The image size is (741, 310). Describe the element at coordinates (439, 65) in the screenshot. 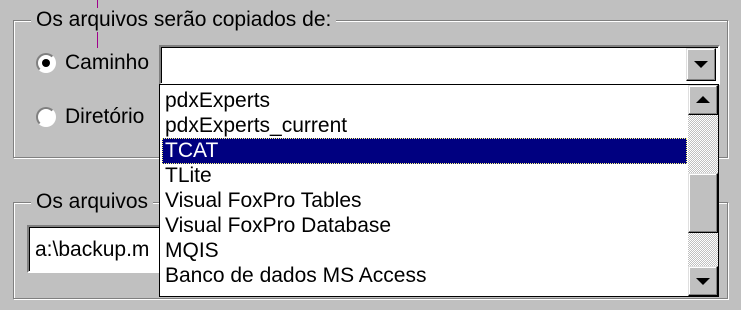

I see `path-combobox` at that location.